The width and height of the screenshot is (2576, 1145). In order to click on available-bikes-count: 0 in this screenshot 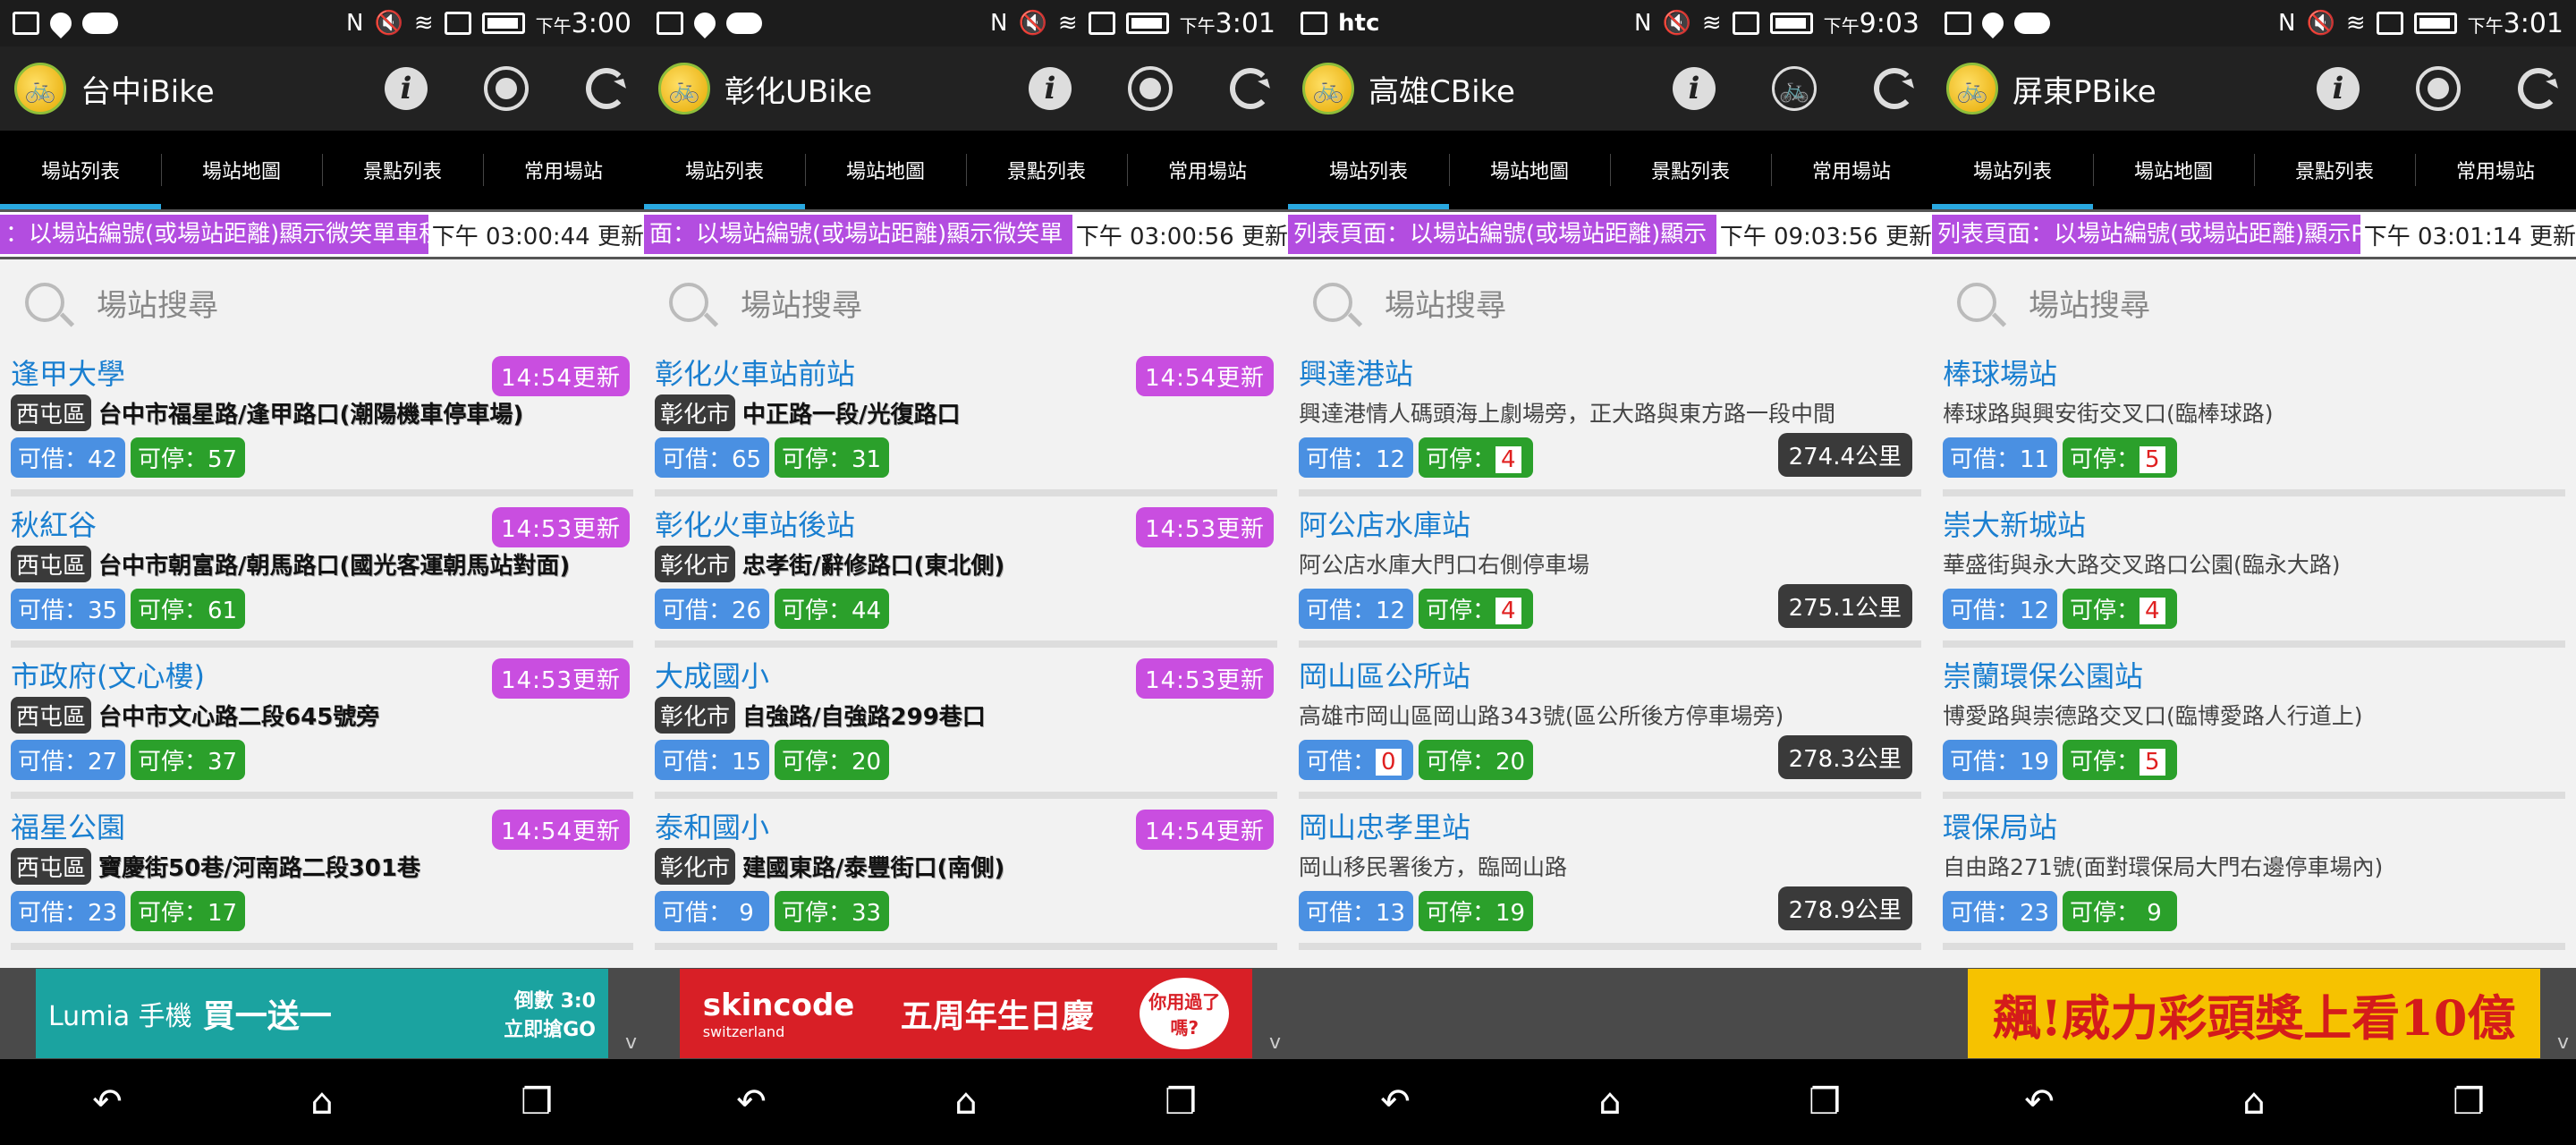, I will do `click(1389, 762)`.